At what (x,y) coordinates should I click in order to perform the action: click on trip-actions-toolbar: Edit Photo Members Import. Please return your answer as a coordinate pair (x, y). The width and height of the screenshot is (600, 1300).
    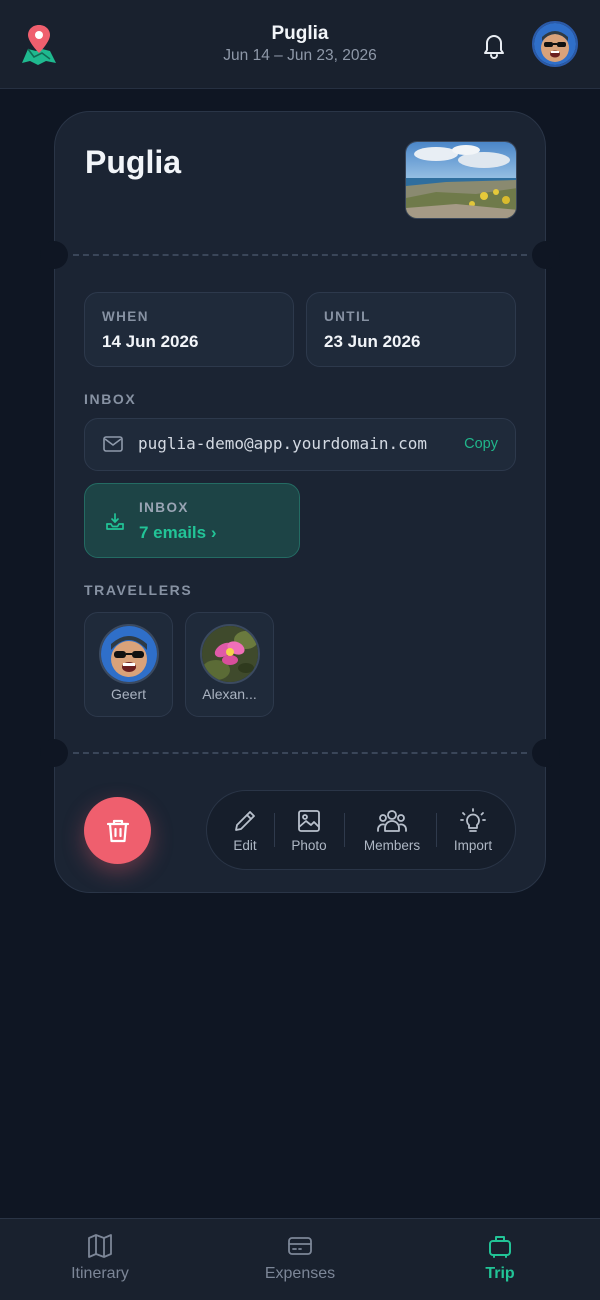
    Looking at the image, I should click on (361, 830).